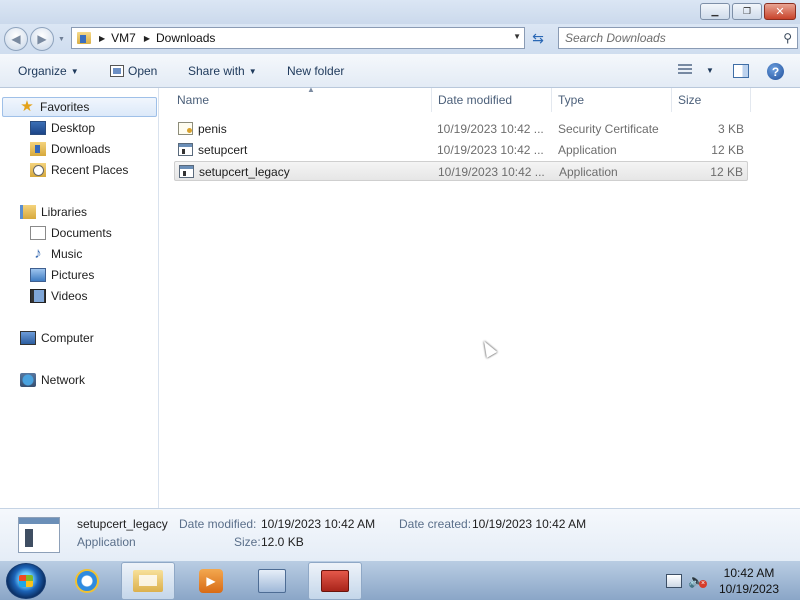 This screenshot has height=600, width=800. What do you see at coordinates (81, 149) in the screenshot?
I see `nav-item-label: Downloads` at bounding box center [81, 149].